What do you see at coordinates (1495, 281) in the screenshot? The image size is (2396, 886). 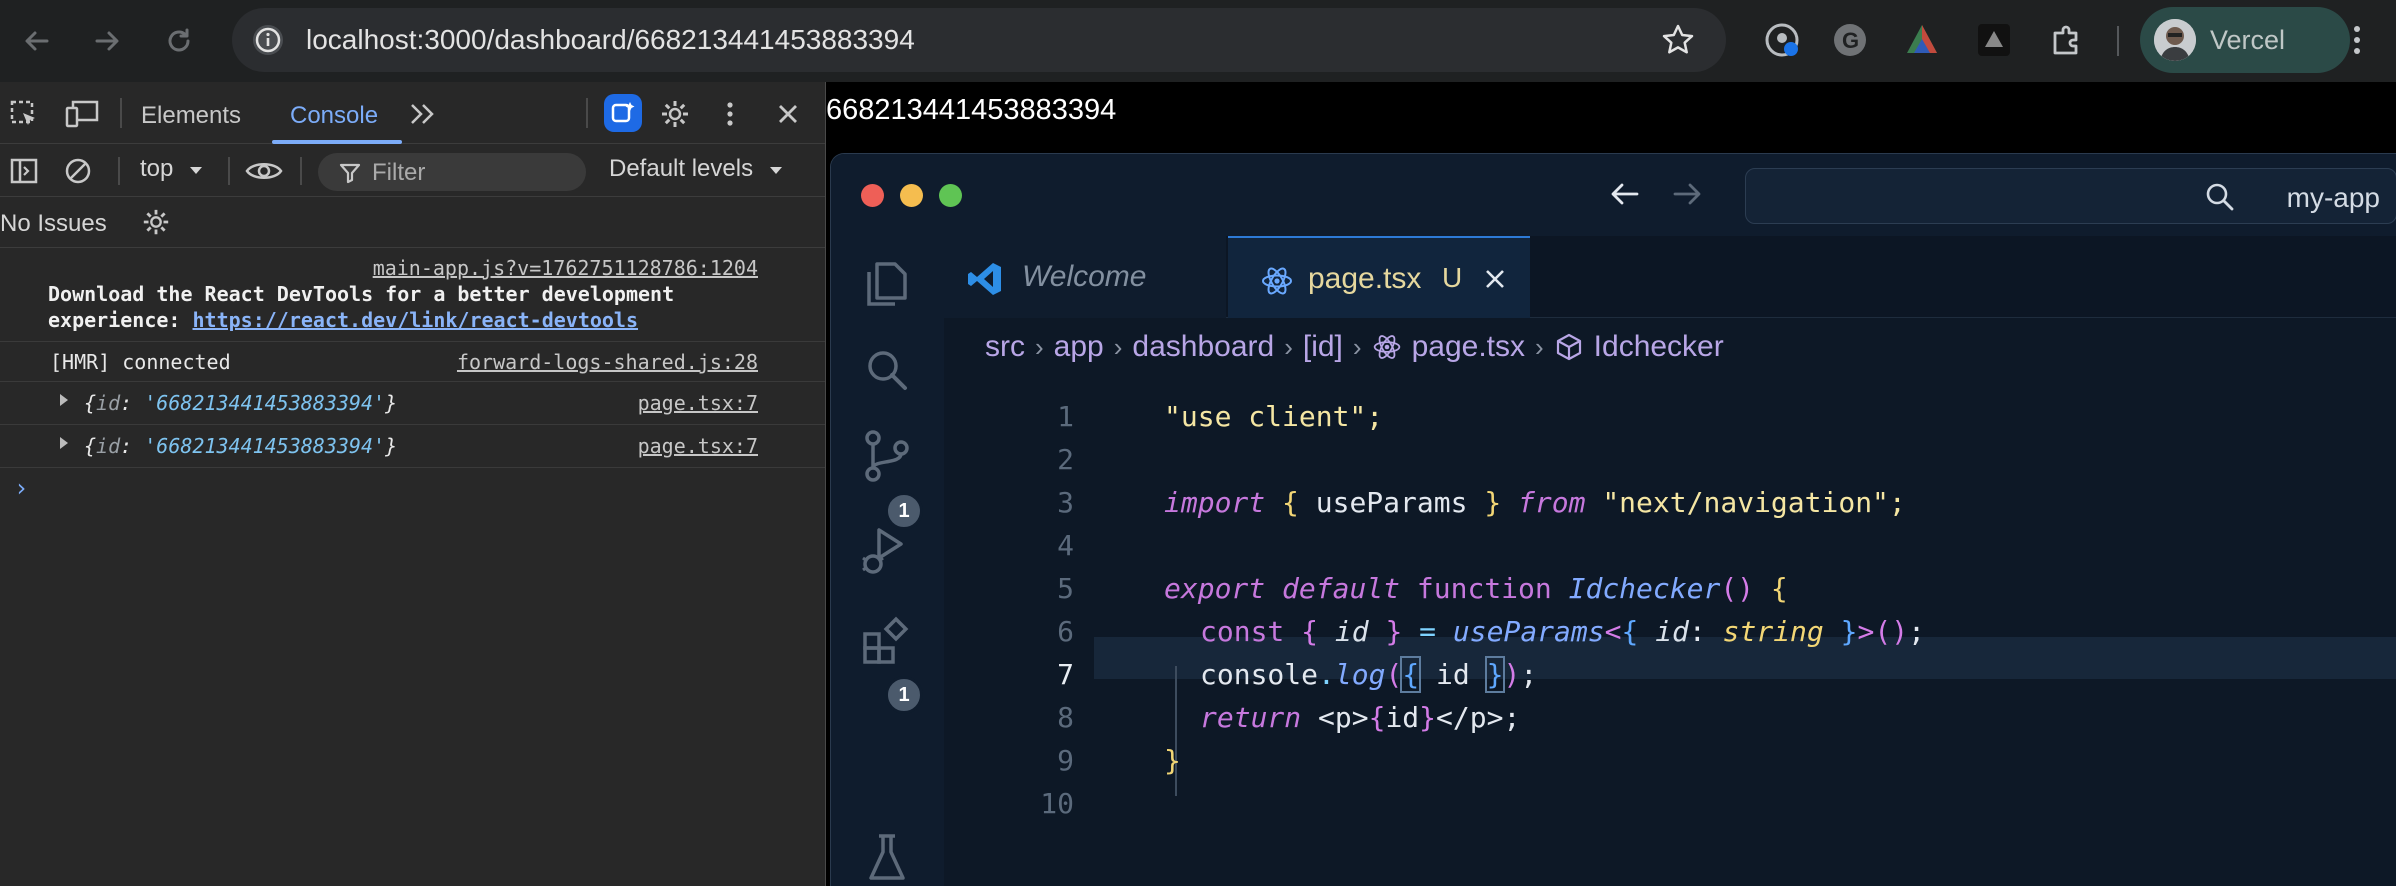 I see `close-tab-icon` at bounding box center [1495, 281].